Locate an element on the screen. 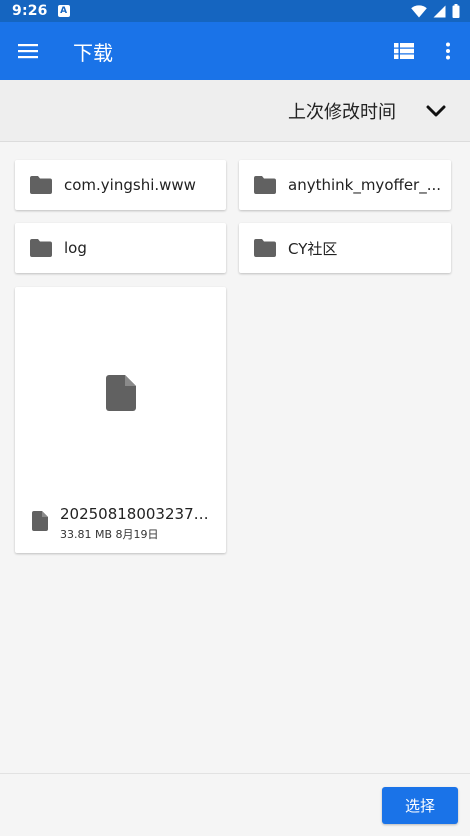 The width and height of the screenshot is (470, 836). file-size: 33.81 MB is located at coordinates (86, 534).